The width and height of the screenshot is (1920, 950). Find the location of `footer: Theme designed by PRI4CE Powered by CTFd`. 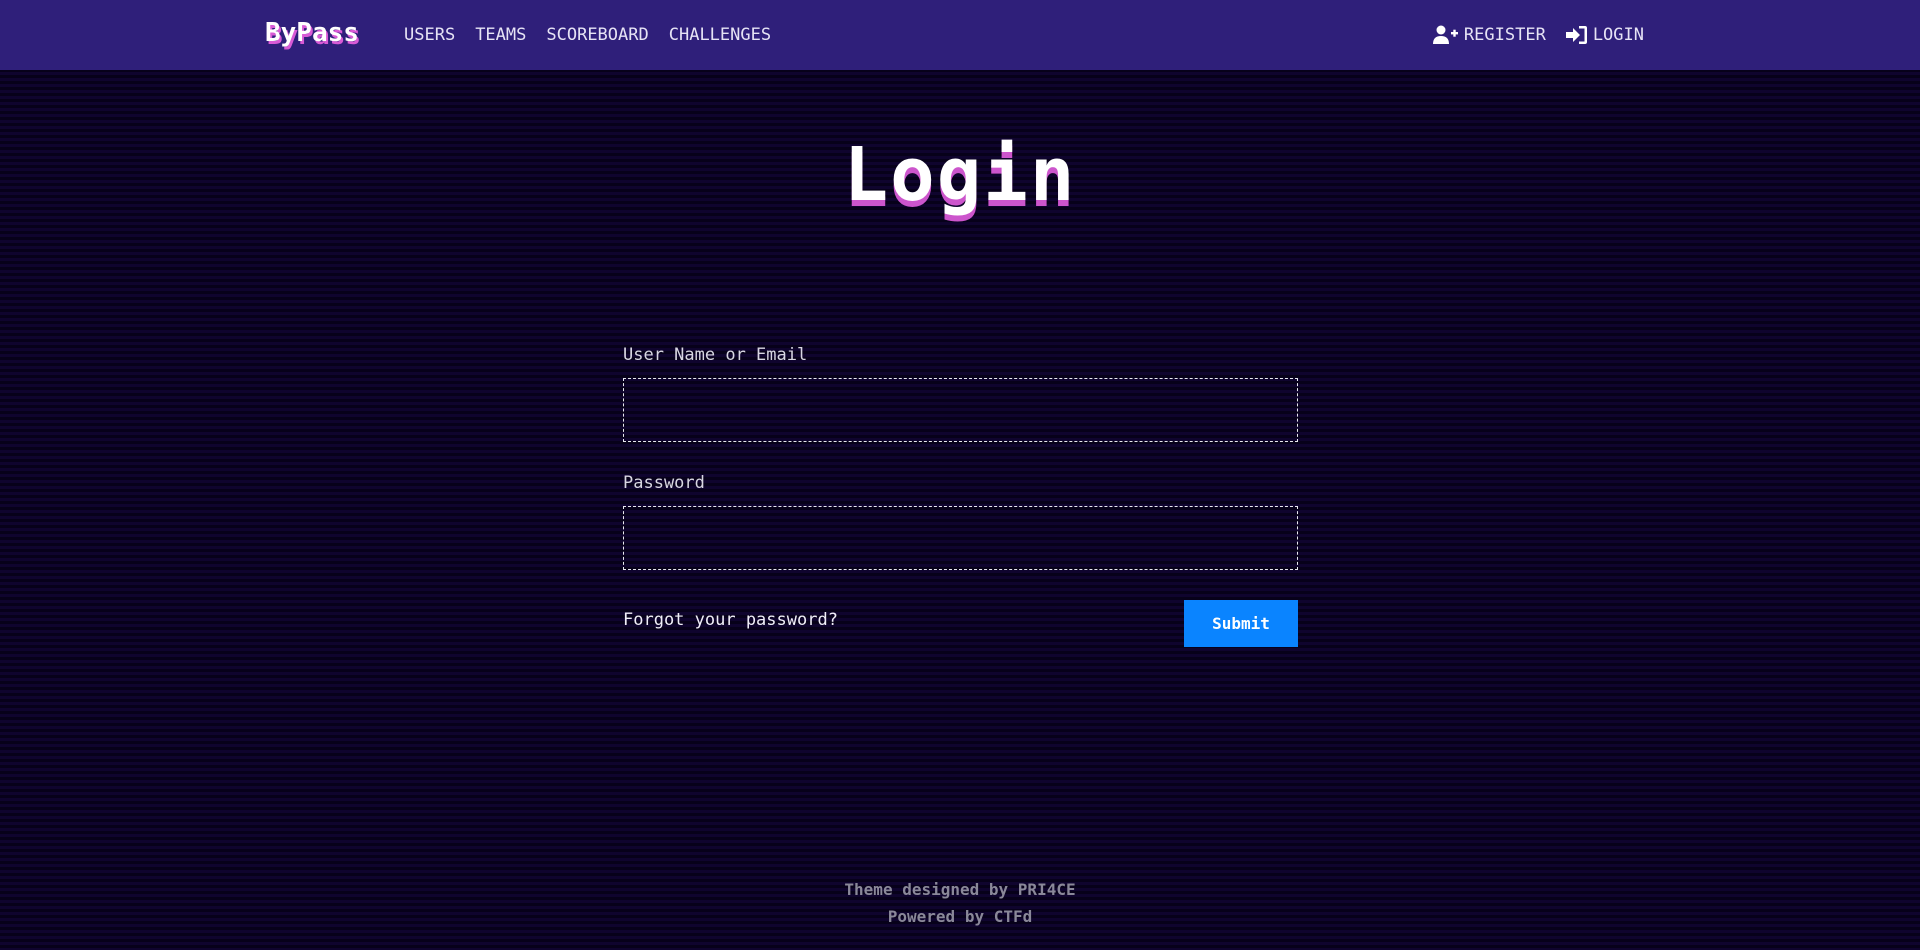

footer: Theme designed by PRI4CE Powered by CTFd is located at coordinates (960, 903).